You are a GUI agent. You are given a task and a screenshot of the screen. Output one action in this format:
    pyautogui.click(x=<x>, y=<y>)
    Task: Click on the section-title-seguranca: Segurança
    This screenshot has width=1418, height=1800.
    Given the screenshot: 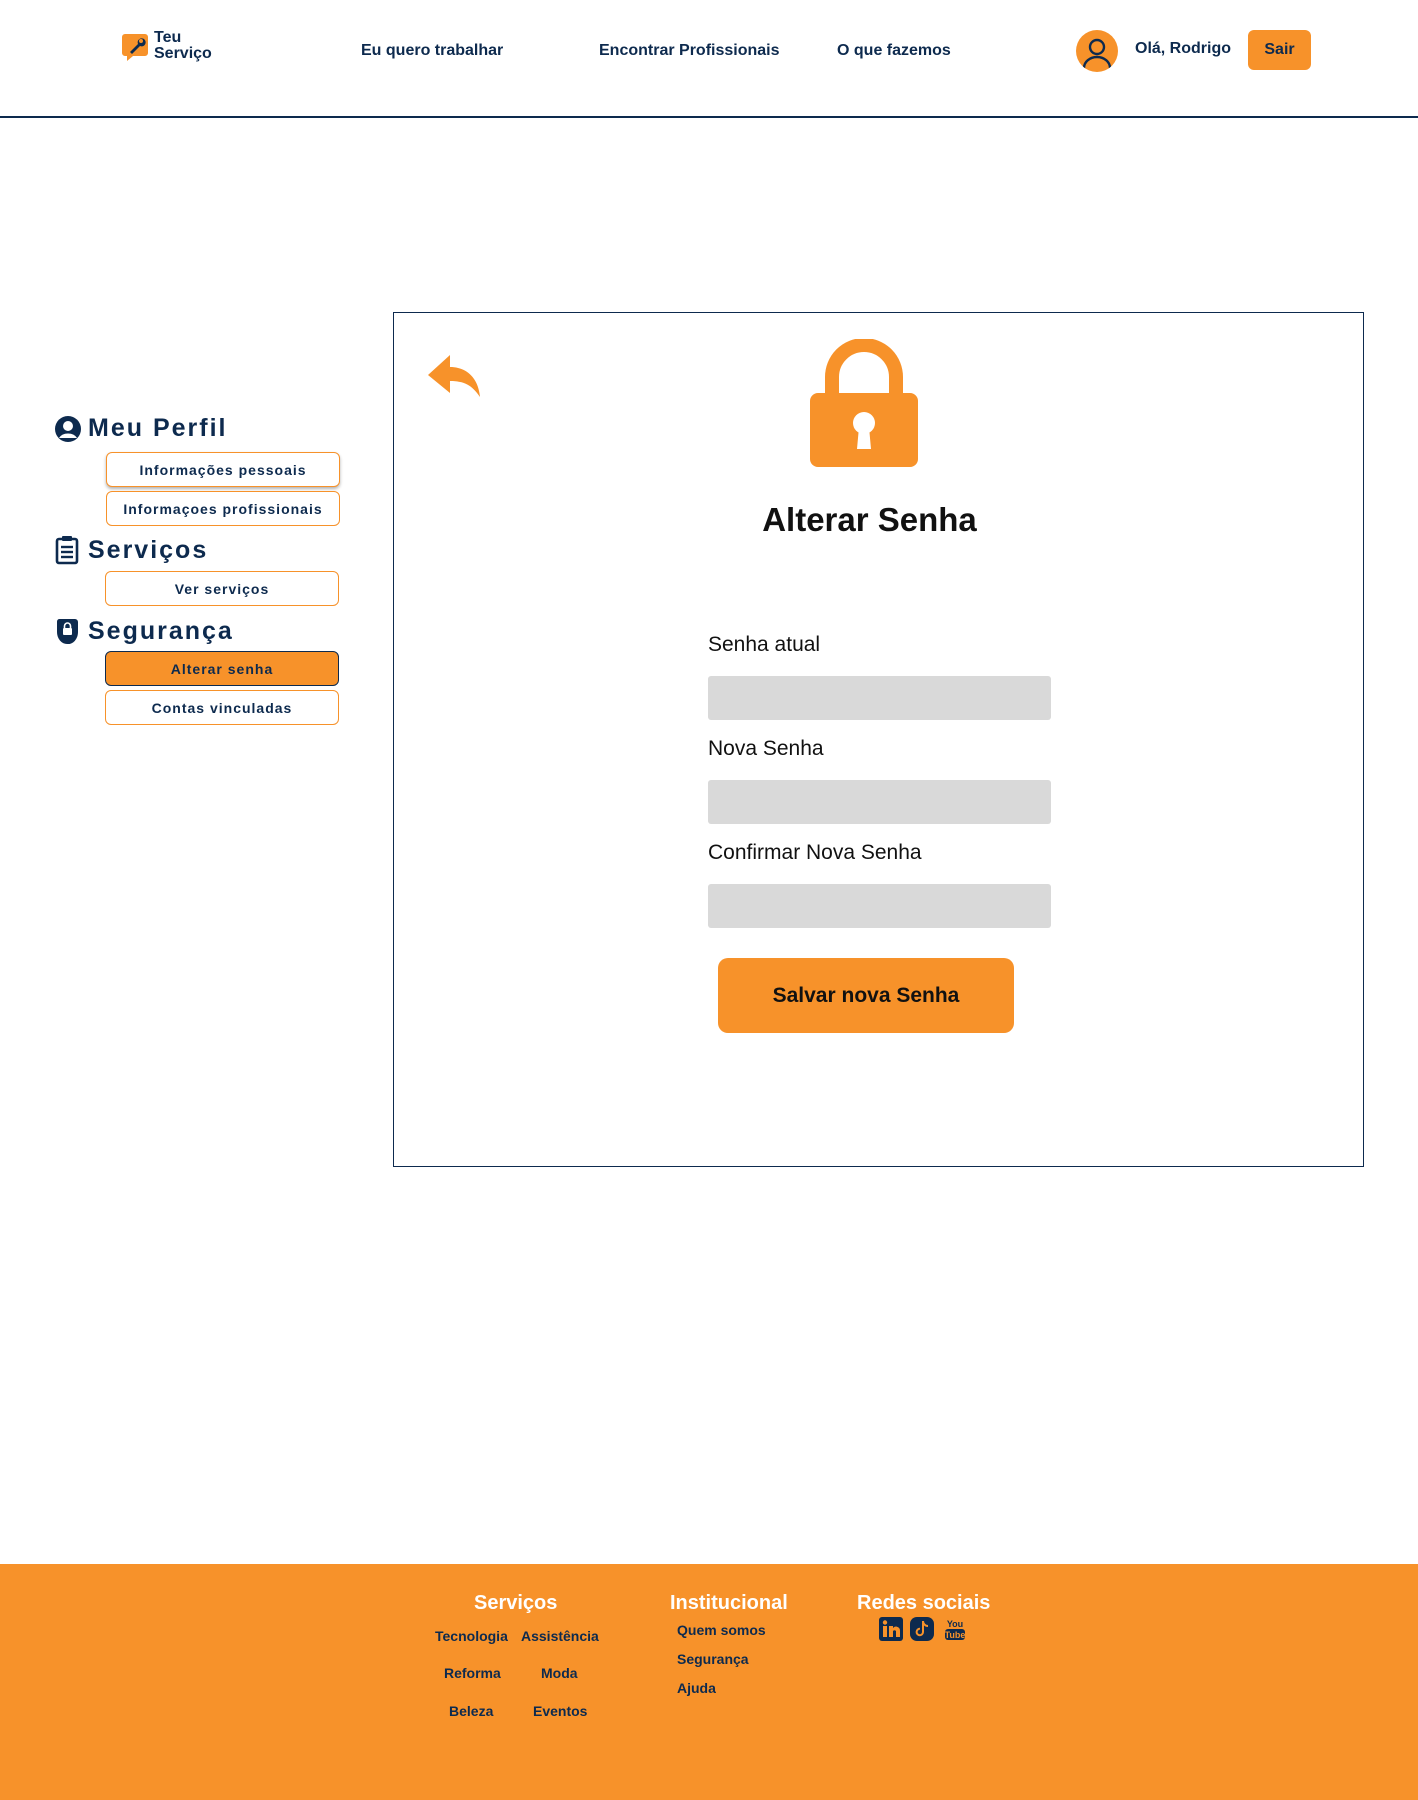 What is the action you would take?
    pyautogui.click(x=161, y=630)
    